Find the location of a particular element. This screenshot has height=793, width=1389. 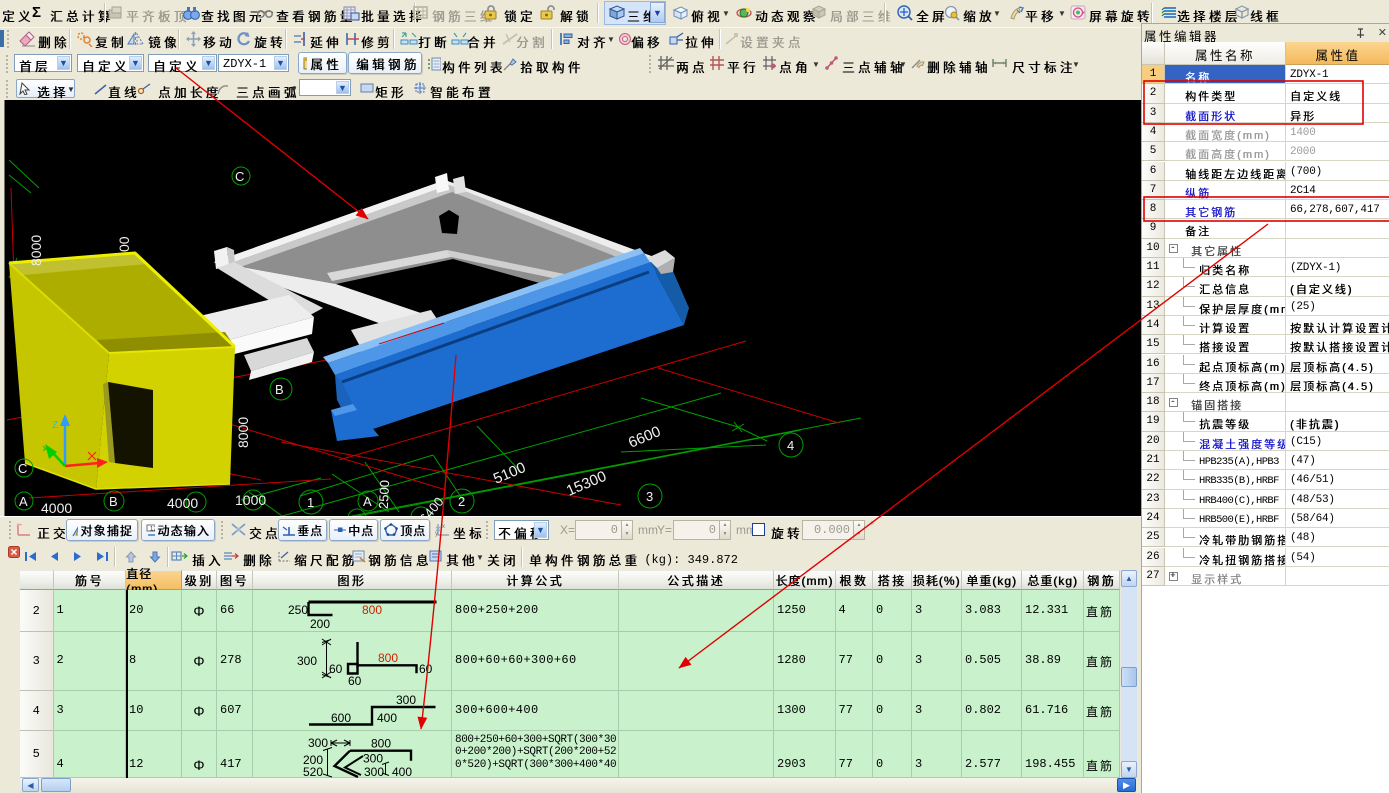

svg-text: 200 is located at coordinates (320, 624).